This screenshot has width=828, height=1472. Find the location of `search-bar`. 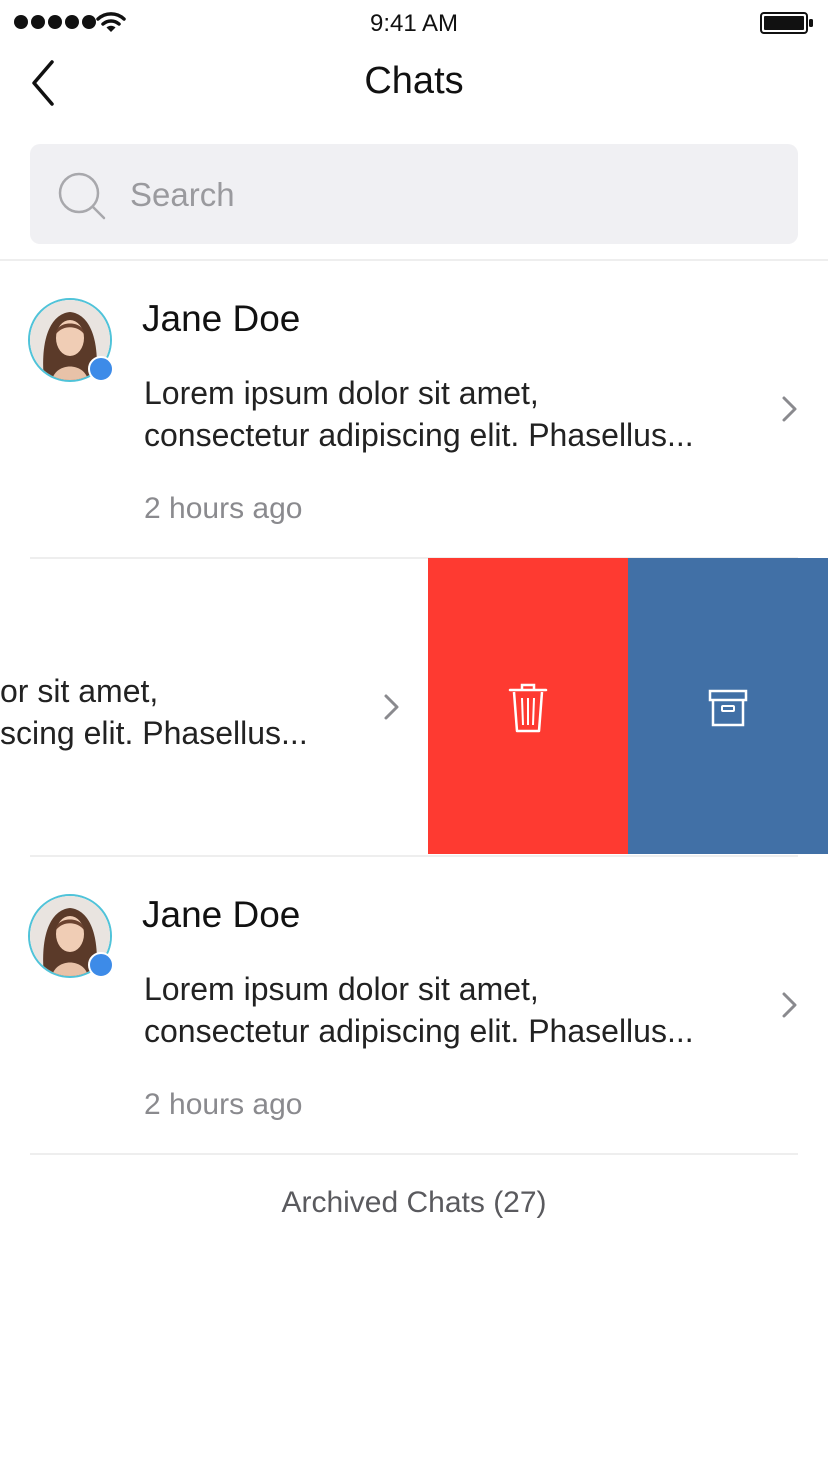

search-bar is located at coordinates (414, 194).